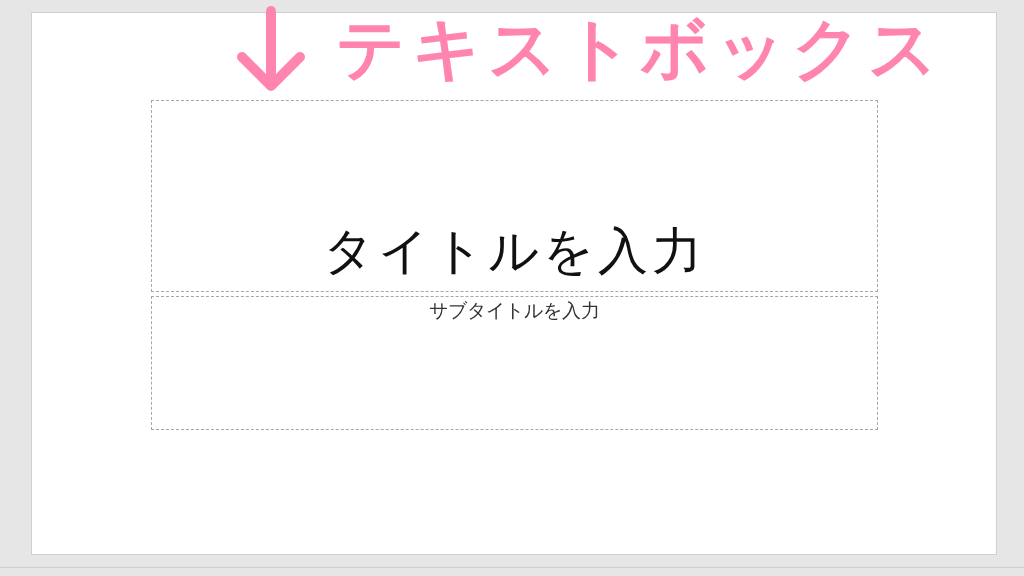  I want to click on subtitle-text: サブタイトルを入力, so click(514, 310).